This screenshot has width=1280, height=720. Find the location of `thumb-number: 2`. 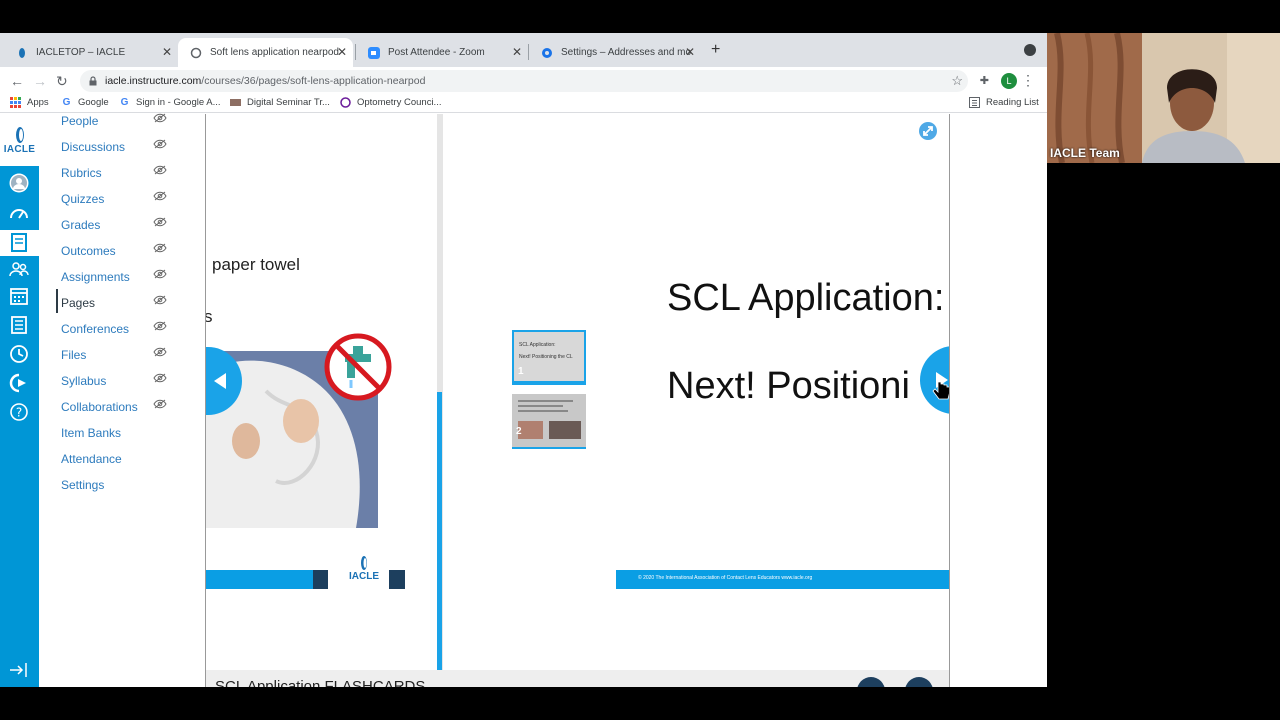

thumb-number: 2 is located at coordinates (519, 431).